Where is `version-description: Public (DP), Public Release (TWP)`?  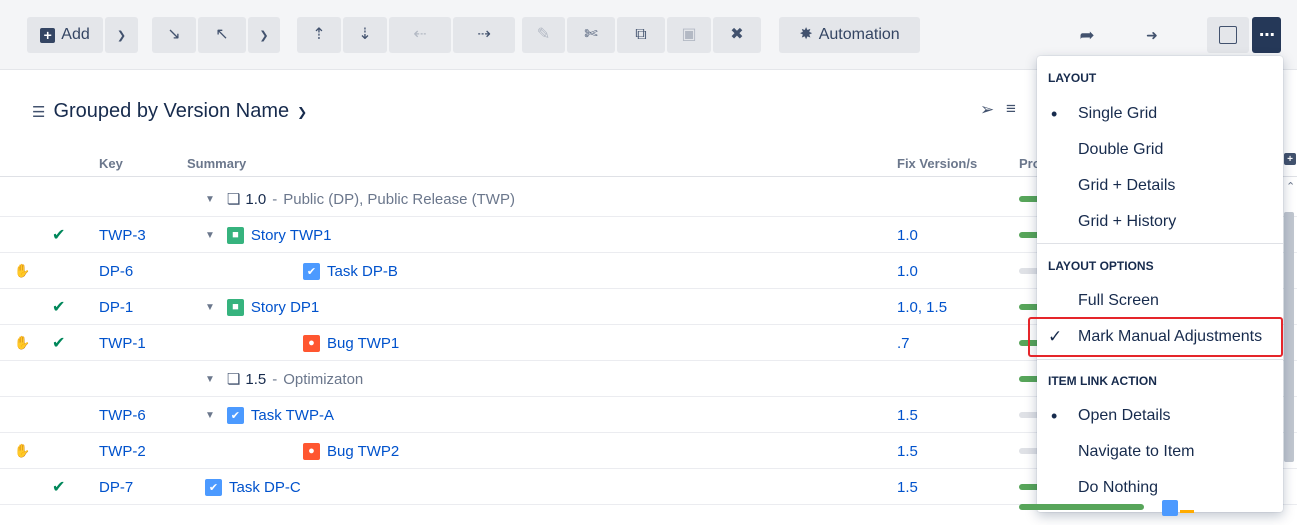
version-description: Public (DP), Public Release (TWP) is located at coordinates (399, 199).